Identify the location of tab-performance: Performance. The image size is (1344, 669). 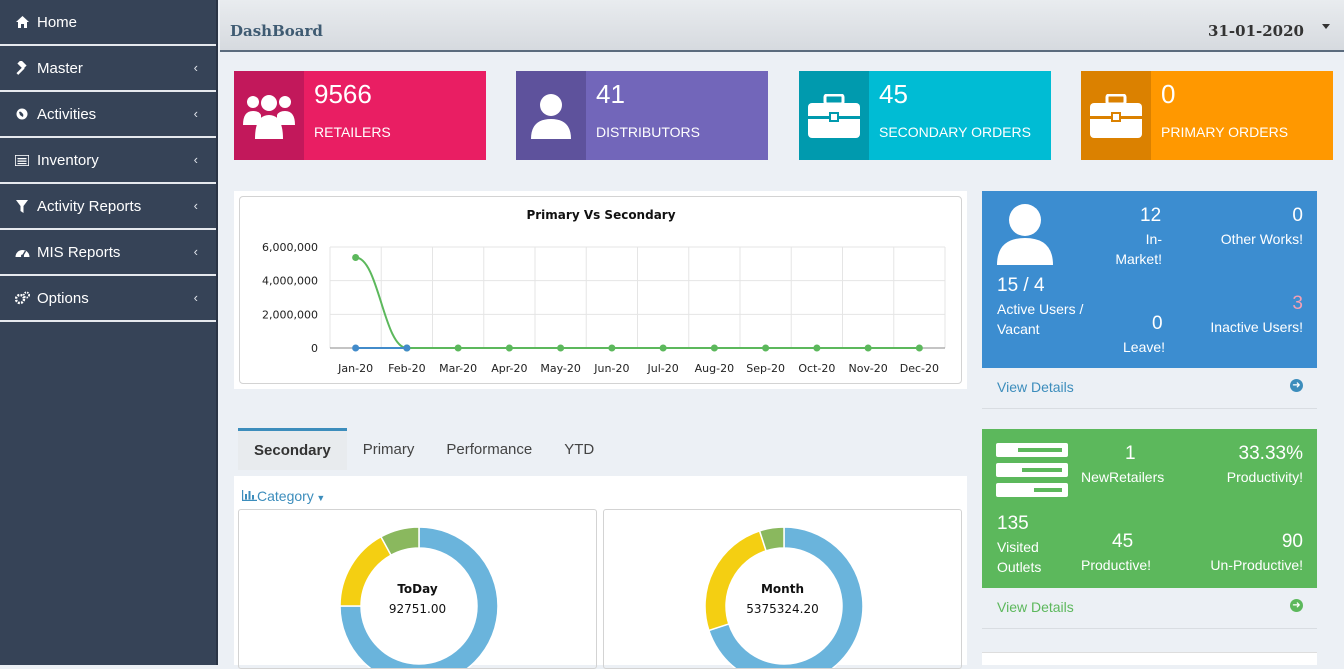
(489, 449).